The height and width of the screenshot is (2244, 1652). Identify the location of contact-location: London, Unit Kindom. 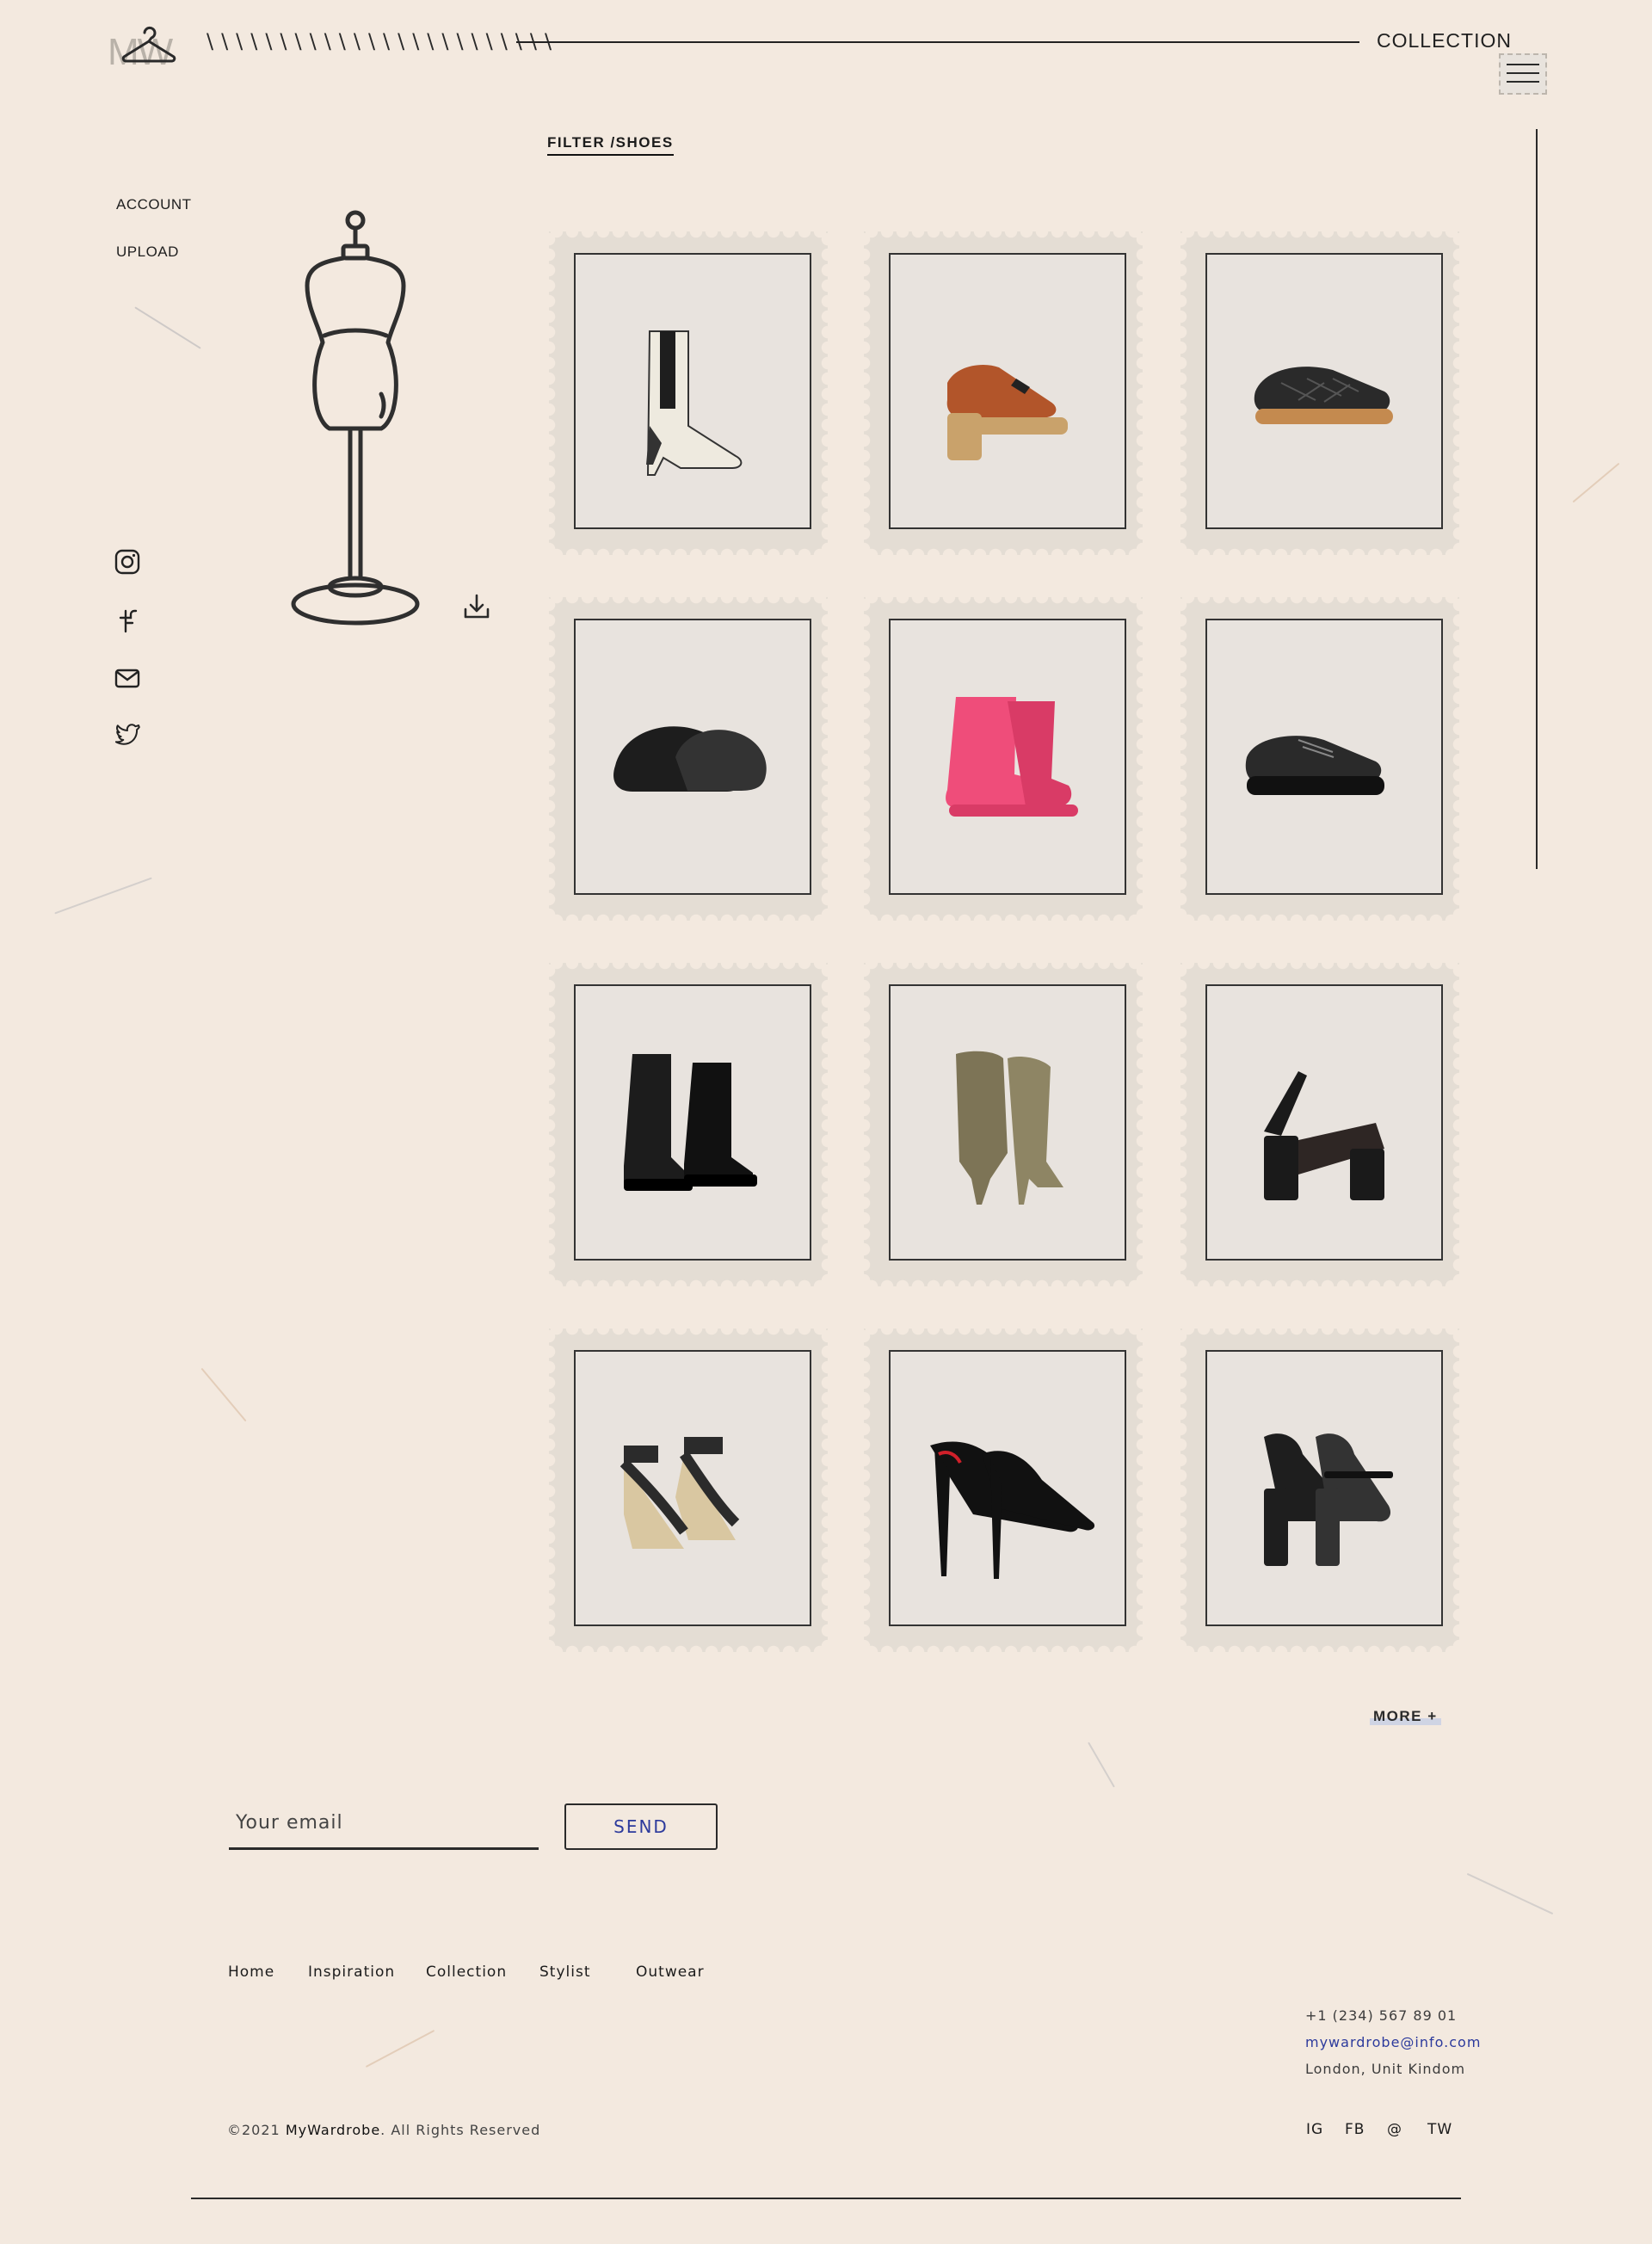
(1385, 2069).